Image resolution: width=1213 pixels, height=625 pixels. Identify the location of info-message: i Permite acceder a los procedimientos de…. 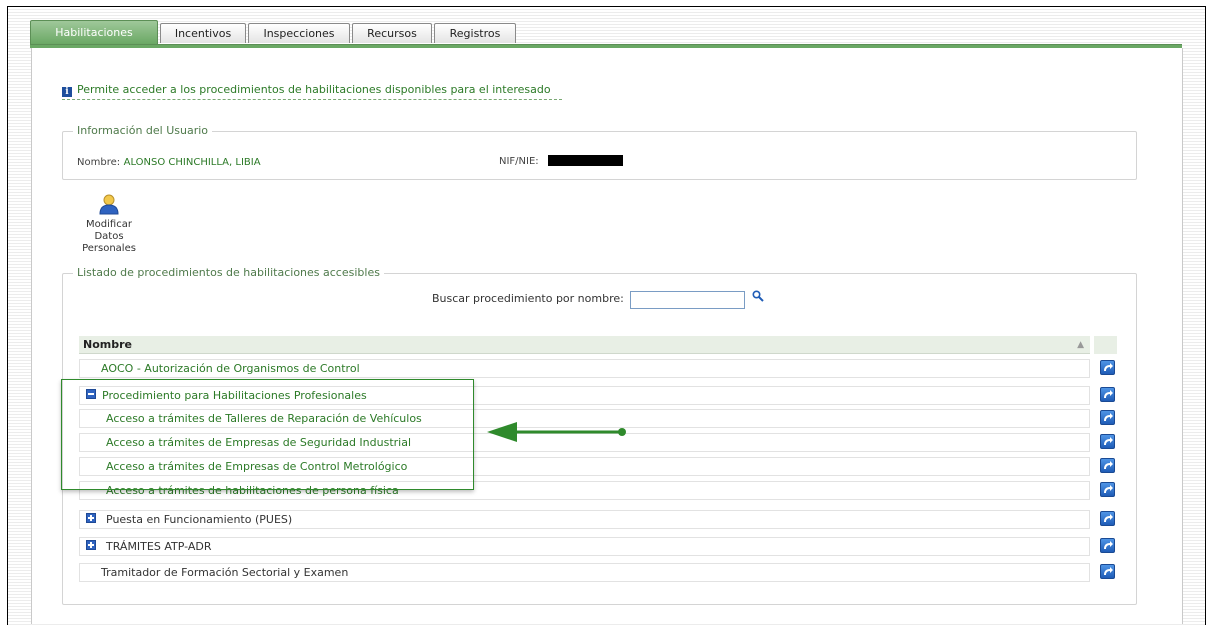
(312, 90).